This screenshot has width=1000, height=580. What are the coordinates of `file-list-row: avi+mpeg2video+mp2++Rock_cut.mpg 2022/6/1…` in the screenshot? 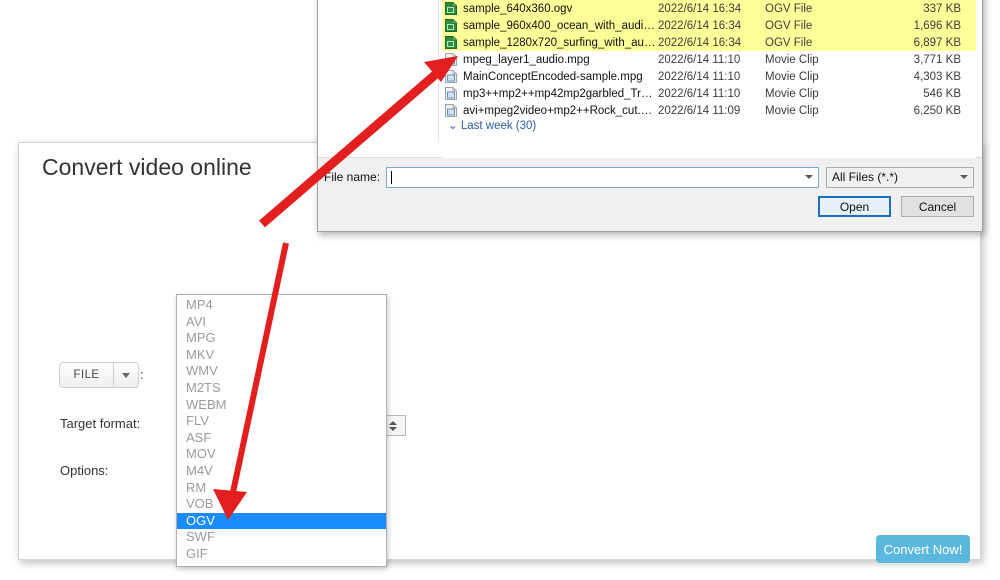 It's located at (709, 110).